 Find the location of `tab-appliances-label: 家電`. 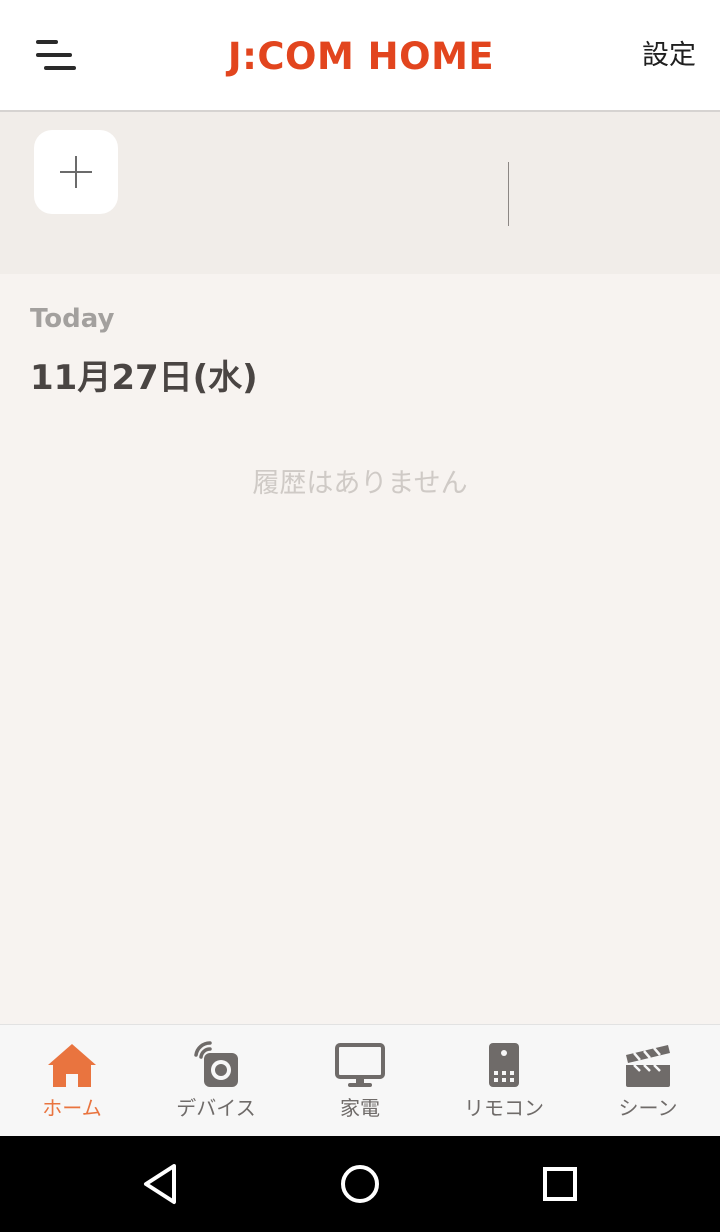

tab-appliances-label: 家電 is located at coordinates (360, 1108).